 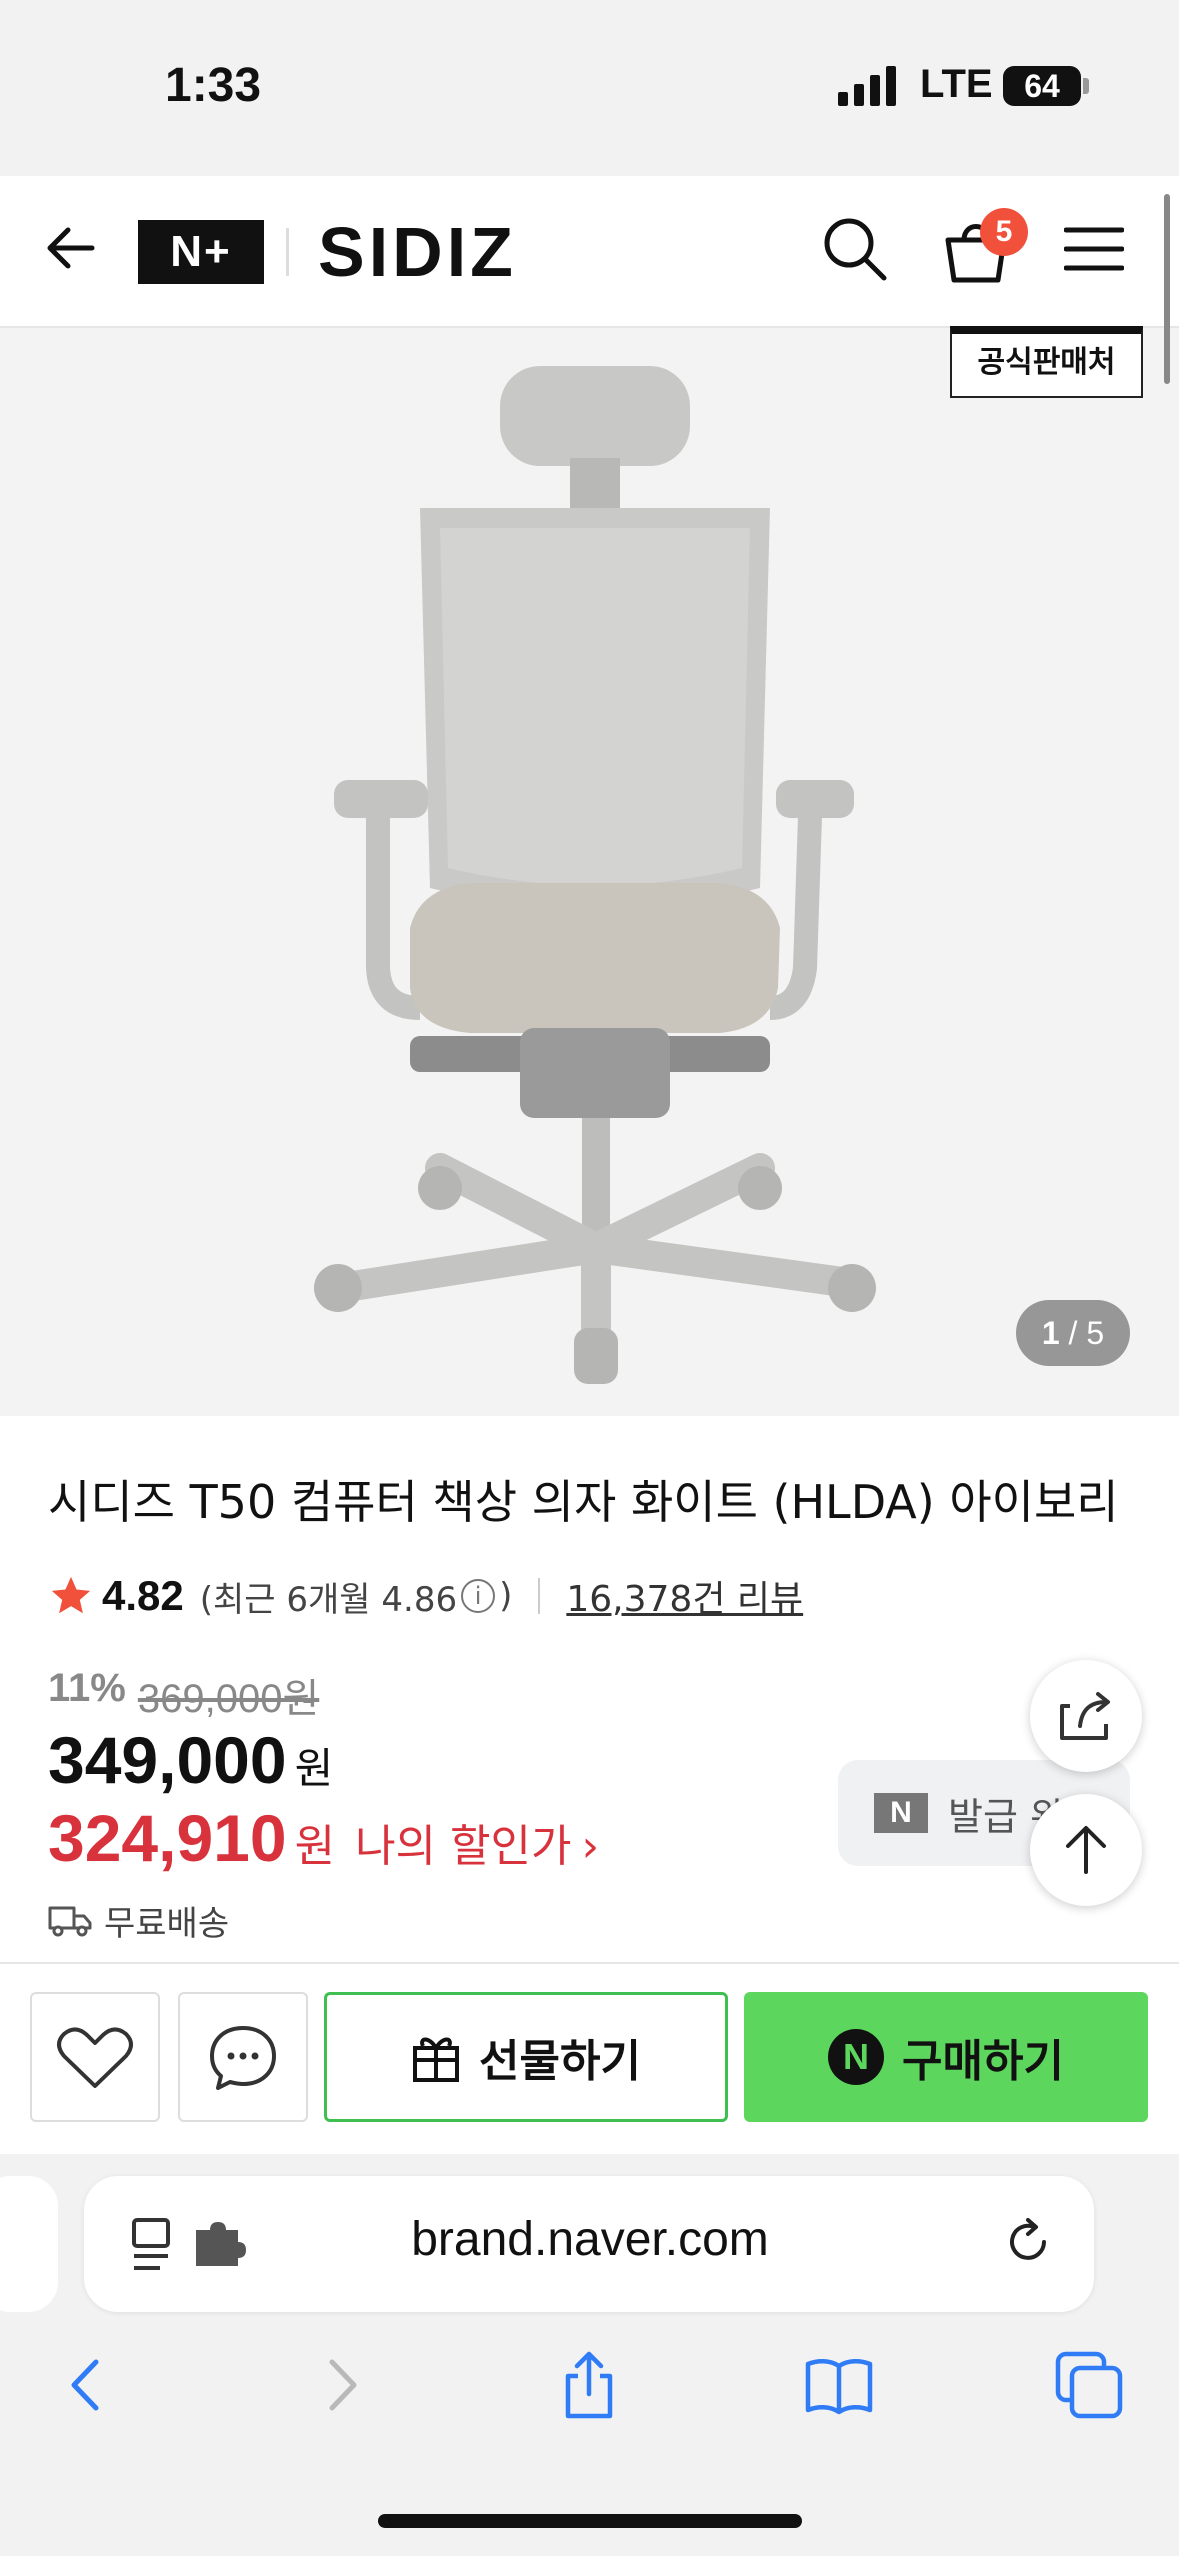 I want to click on buy-button: N 구매하기, so click(x=946, y=2057).